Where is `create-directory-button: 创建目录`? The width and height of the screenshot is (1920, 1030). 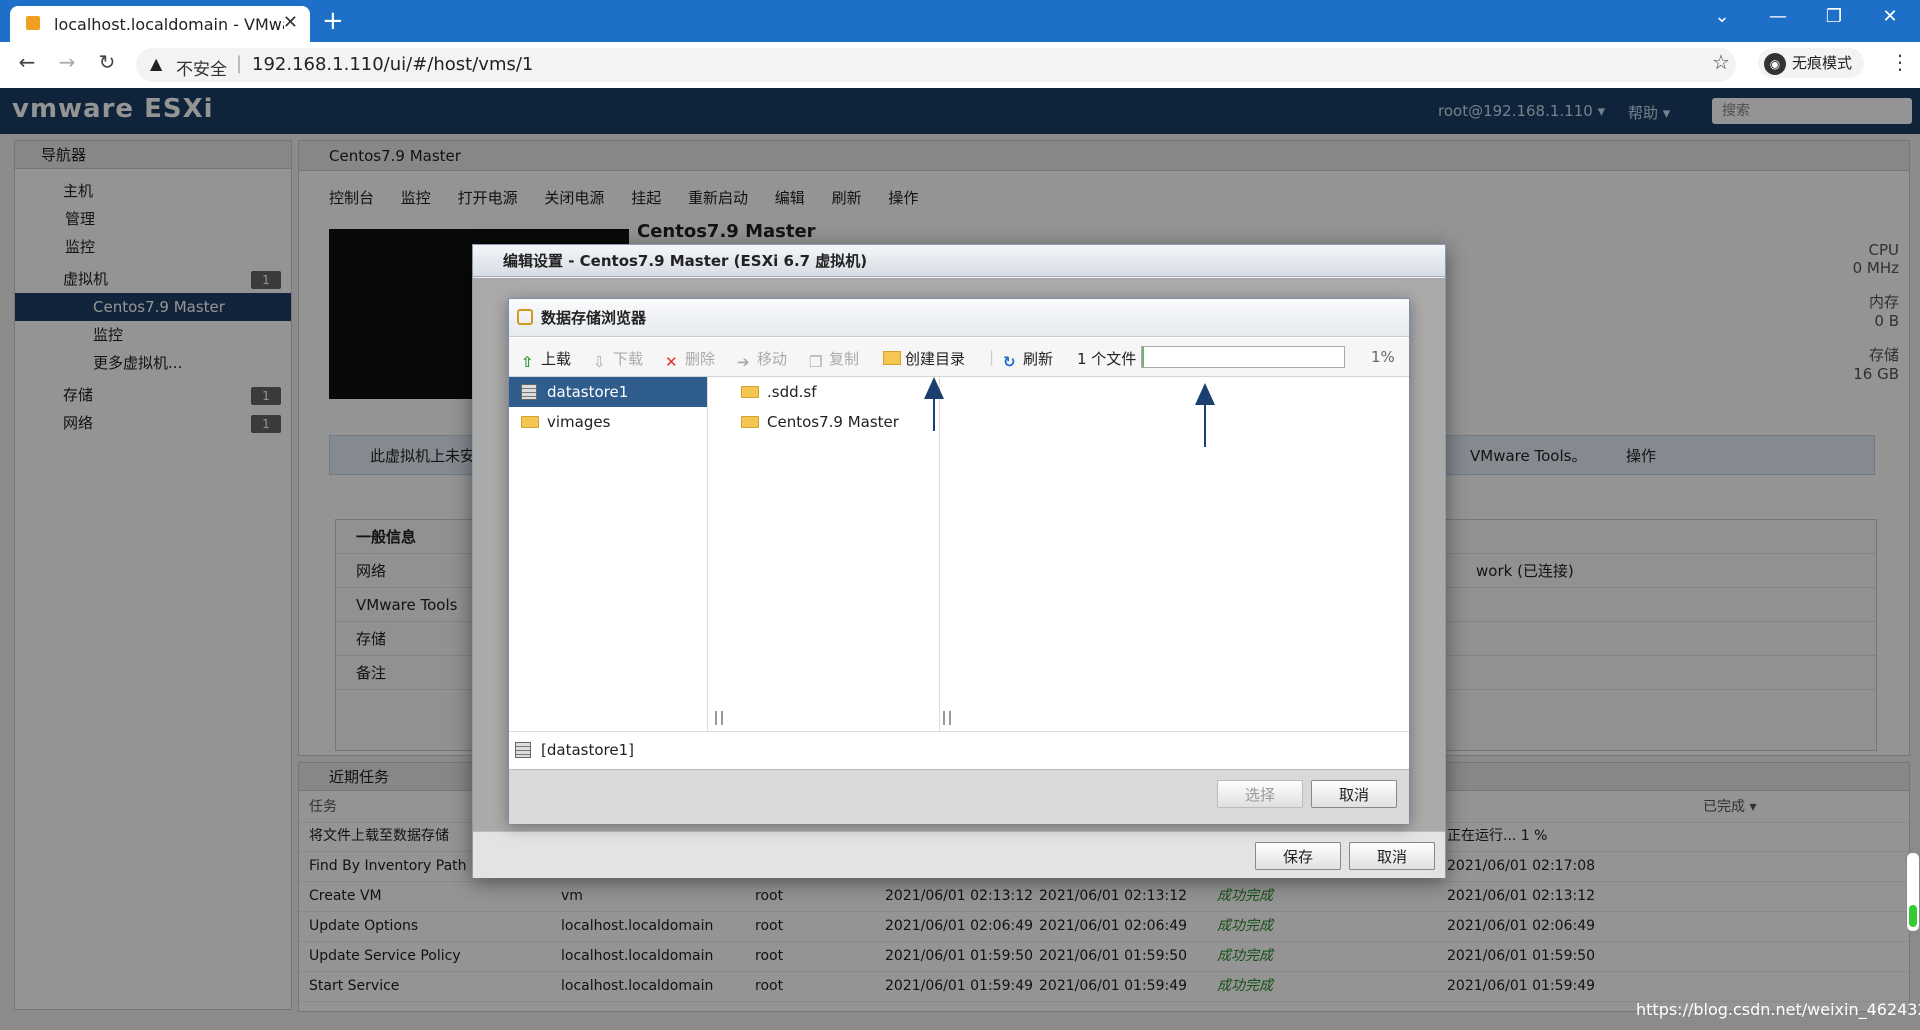 create-directory-button: 创建目录 is located at coordinates (924, 358).